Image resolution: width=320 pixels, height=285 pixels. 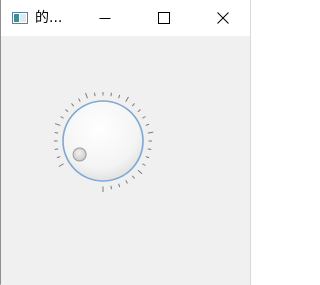 I want to click on minimize-button, so click(x=105, y=18).